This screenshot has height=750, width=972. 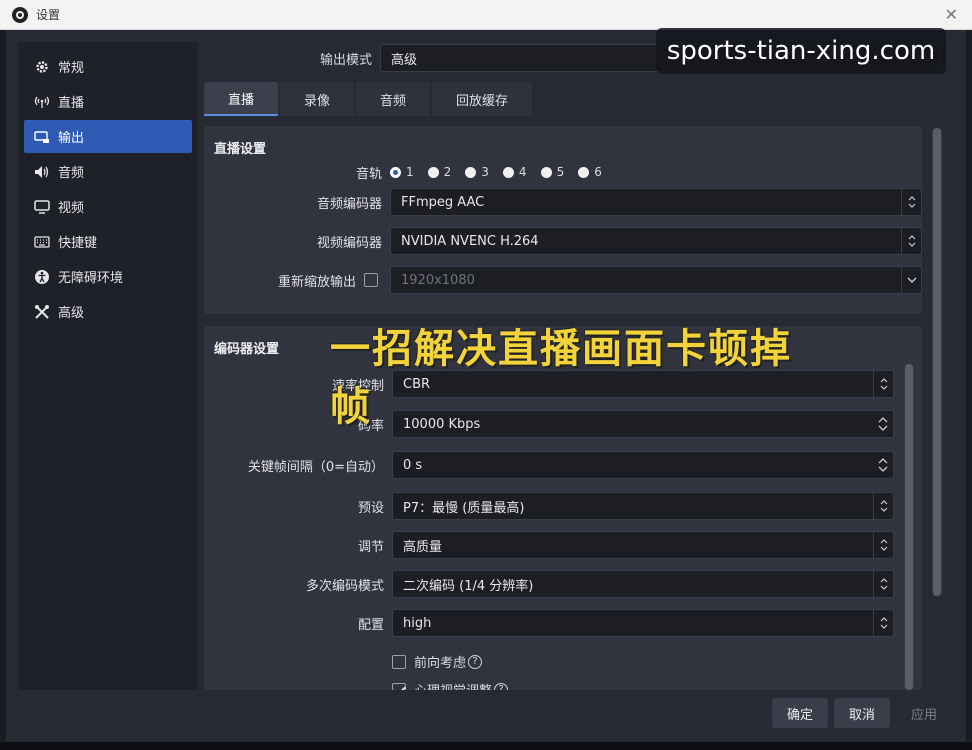 What do you see at coordinates (317, 99) in the screenshot?
I see `tab-recording: 录像` at bounding box center [317, 99].